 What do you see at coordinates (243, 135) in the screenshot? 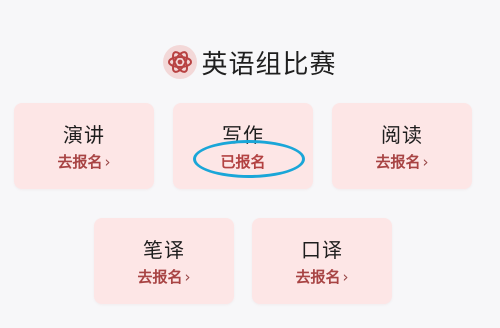
I see `card-title: 写作` at bounding box center [243, 135].